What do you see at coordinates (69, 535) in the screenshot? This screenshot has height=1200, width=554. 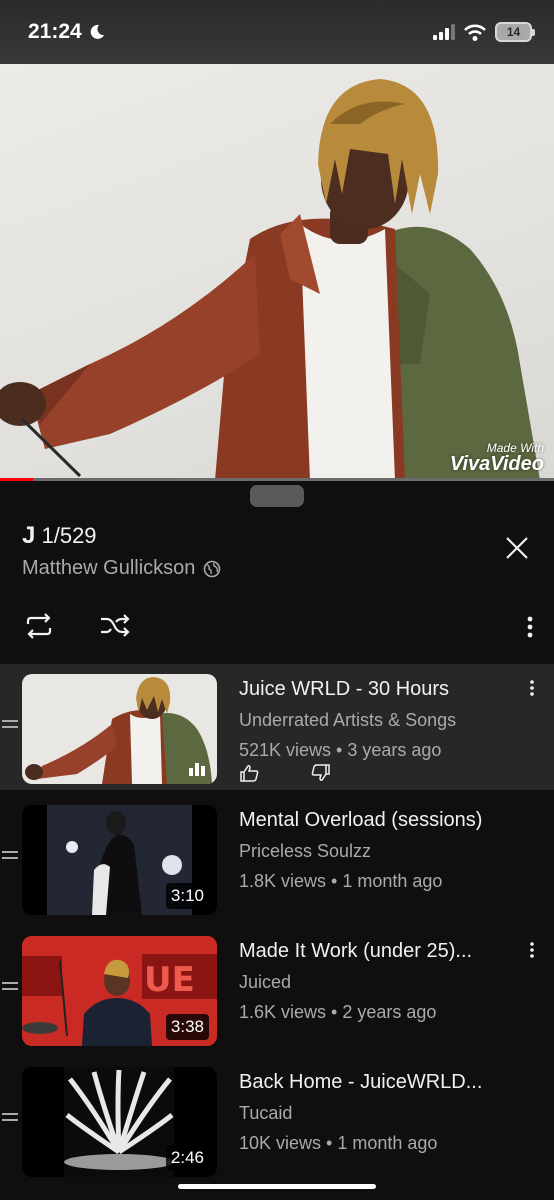 I see `playlist-position: 1/529` at bounding box center [69, 535].